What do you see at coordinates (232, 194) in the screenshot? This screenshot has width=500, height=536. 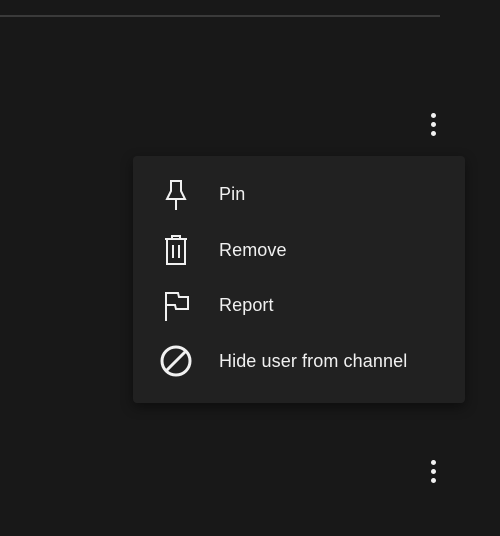 I see `menu-item-label: Pin` at bounding box center [232, 194].